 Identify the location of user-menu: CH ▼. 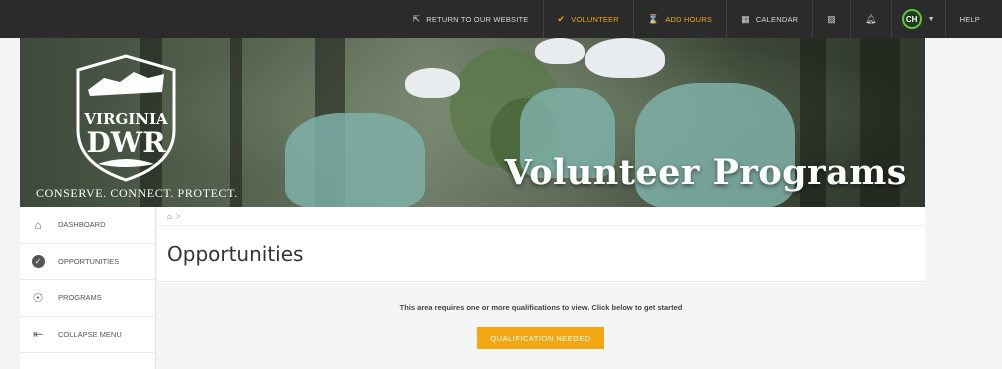
(917, 19).